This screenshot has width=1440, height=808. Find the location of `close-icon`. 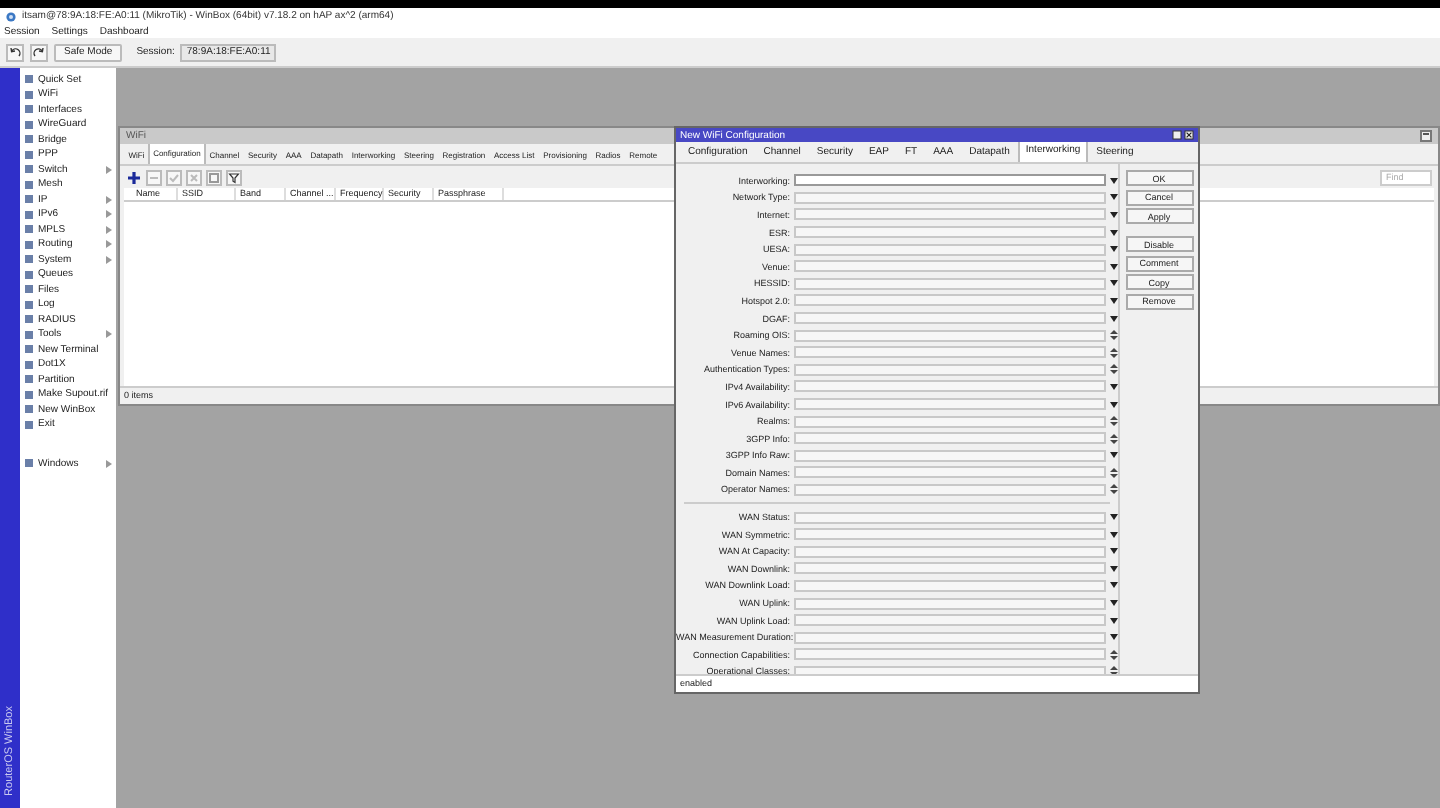

close-icon is located at coordinates (1189, 135).